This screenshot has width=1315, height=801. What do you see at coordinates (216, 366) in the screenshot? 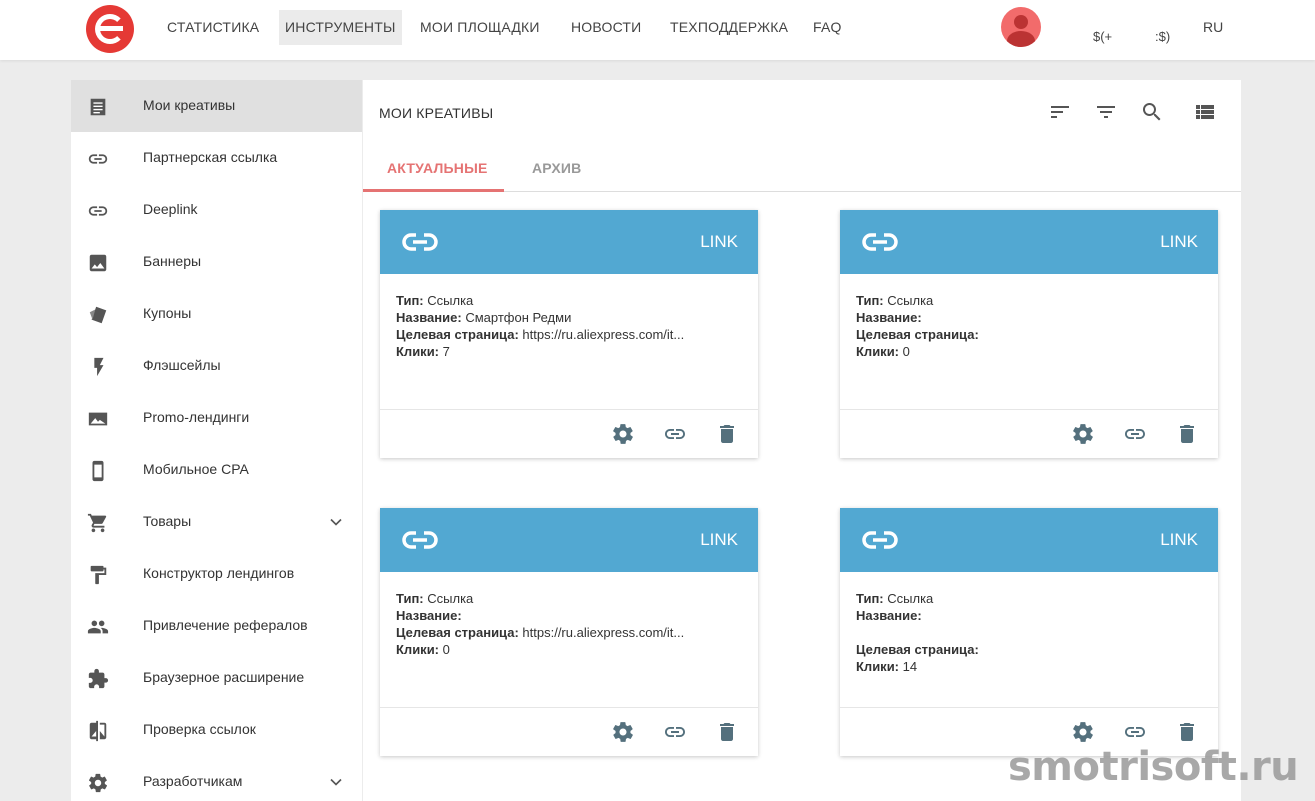
I see `sidebar-item-flashsales: Флэшсейлы` at bounding box center [216, 366].